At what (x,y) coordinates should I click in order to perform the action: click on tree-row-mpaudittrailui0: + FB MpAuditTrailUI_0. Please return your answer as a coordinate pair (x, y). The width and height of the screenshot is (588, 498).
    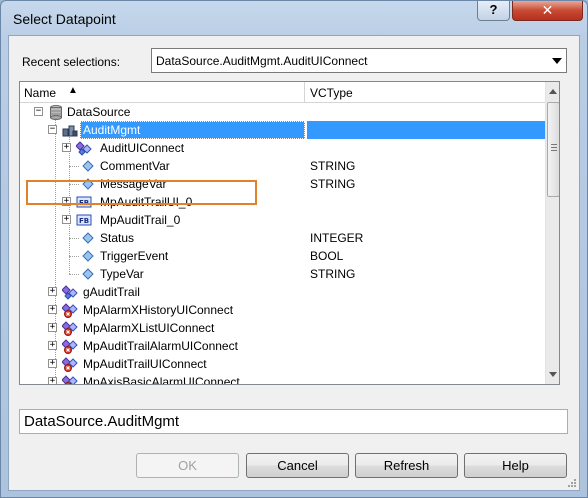
    Looking at the image, I should click on (282, 202).